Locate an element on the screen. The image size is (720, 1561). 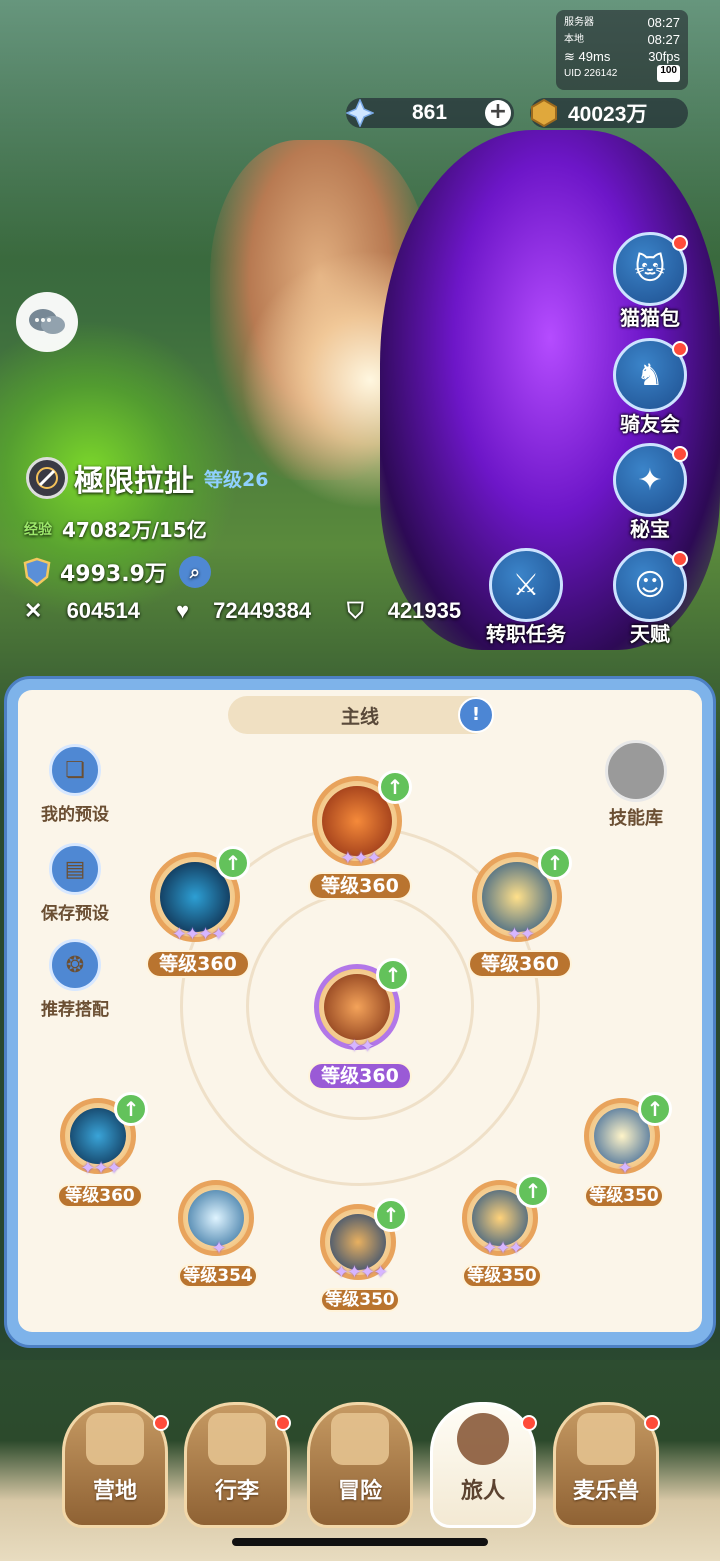
treasure-button: ✦ 秘宝 is located at coordinates (650, 493).